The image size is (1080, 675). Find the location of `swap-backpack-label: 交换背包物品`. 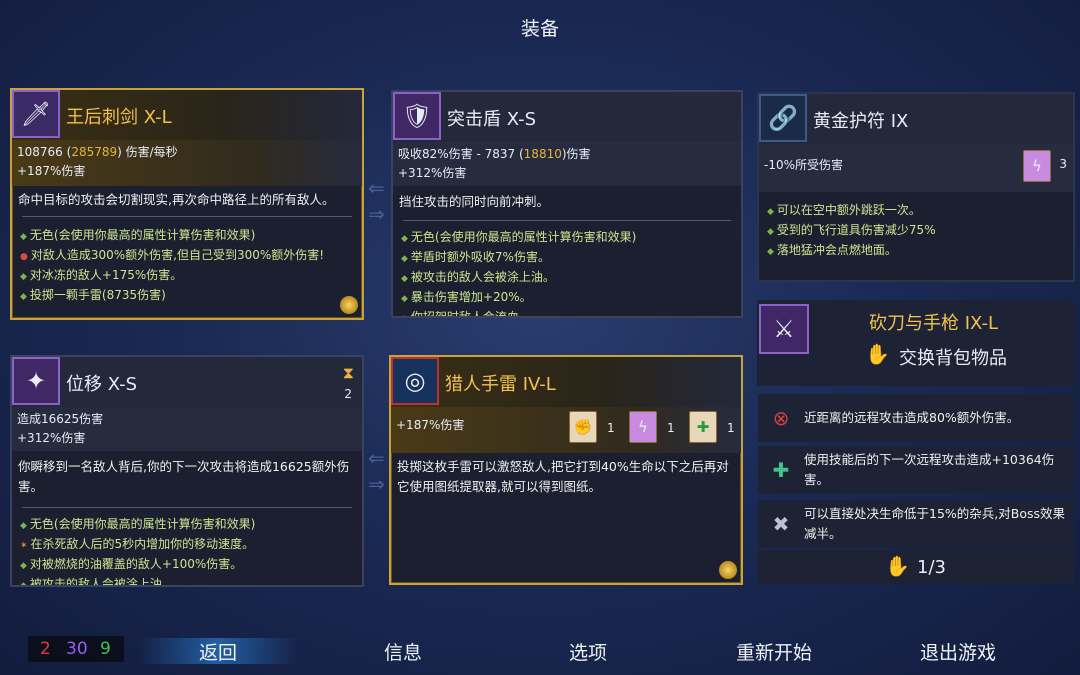

swap-backpack-label: 交换背包物品 is located at coordinates (953, 357).